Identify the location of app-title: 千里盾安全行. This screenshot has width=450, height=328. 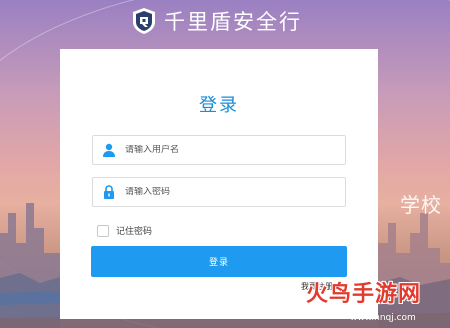
(233, 22).